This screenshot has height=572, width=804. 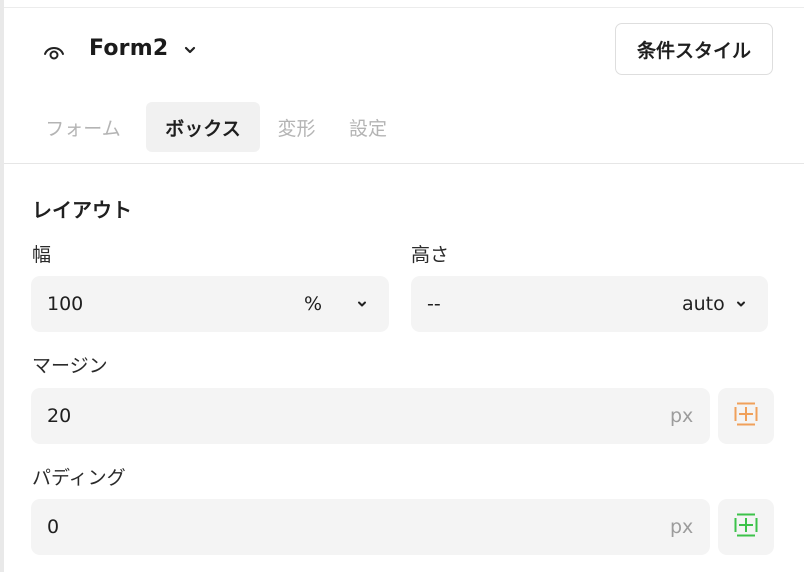 What do you see at coordinates (82, 210) in the screenshot?
I see `layout-section-title: レイアウト` at bounding box center [82, 210].